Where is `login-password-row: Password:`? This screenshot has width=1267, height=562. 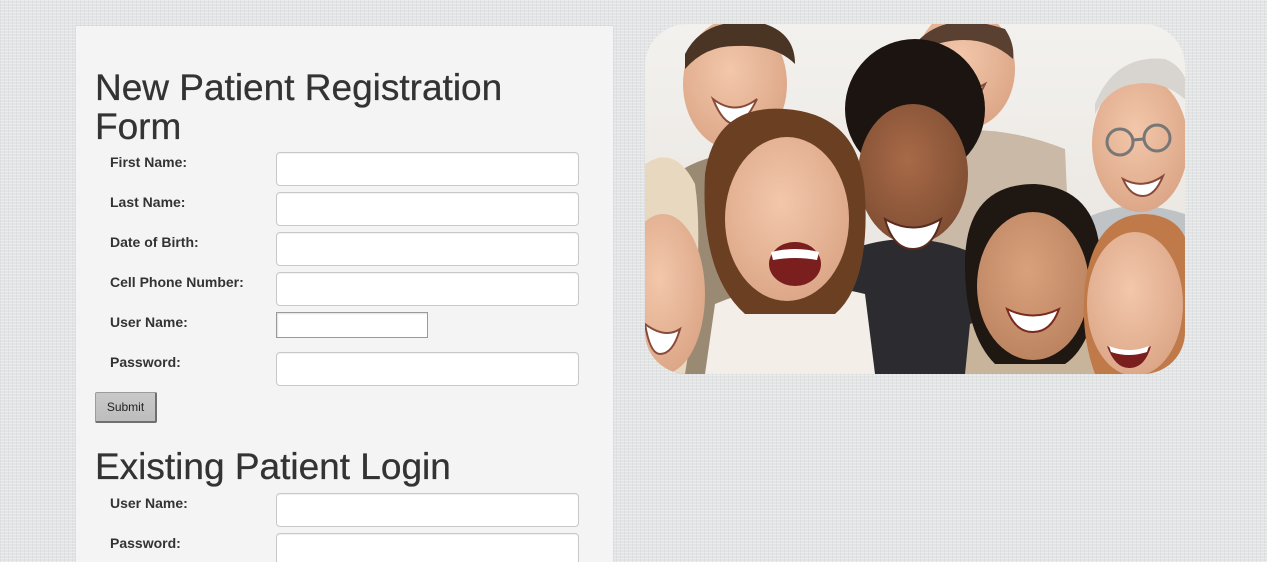
login-password-row: Password: is located at coordinates (345, 547).